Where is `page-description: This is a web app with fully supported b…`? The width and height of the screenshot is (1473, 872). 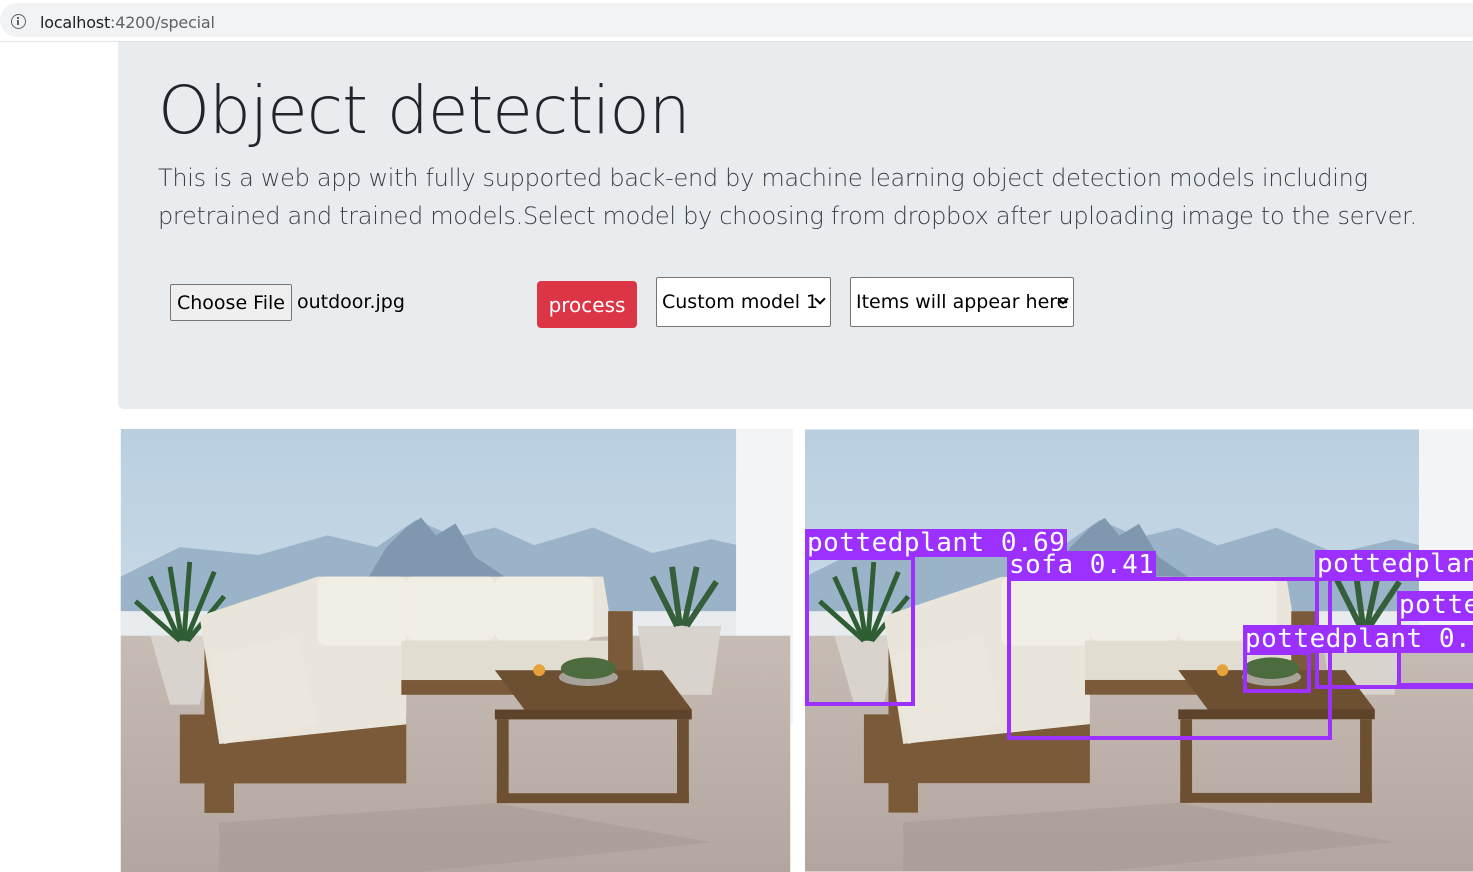 page-description: This is a web app with fully supported b… is located at coordinates (787, 197).